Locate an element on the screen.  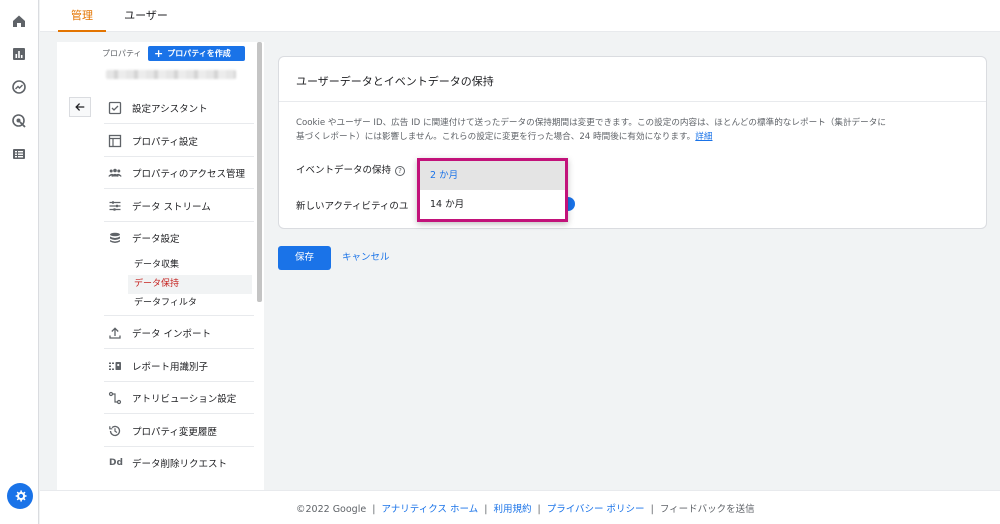
nav-item-data-import: データ インポート is located at coordinates (179, 333).